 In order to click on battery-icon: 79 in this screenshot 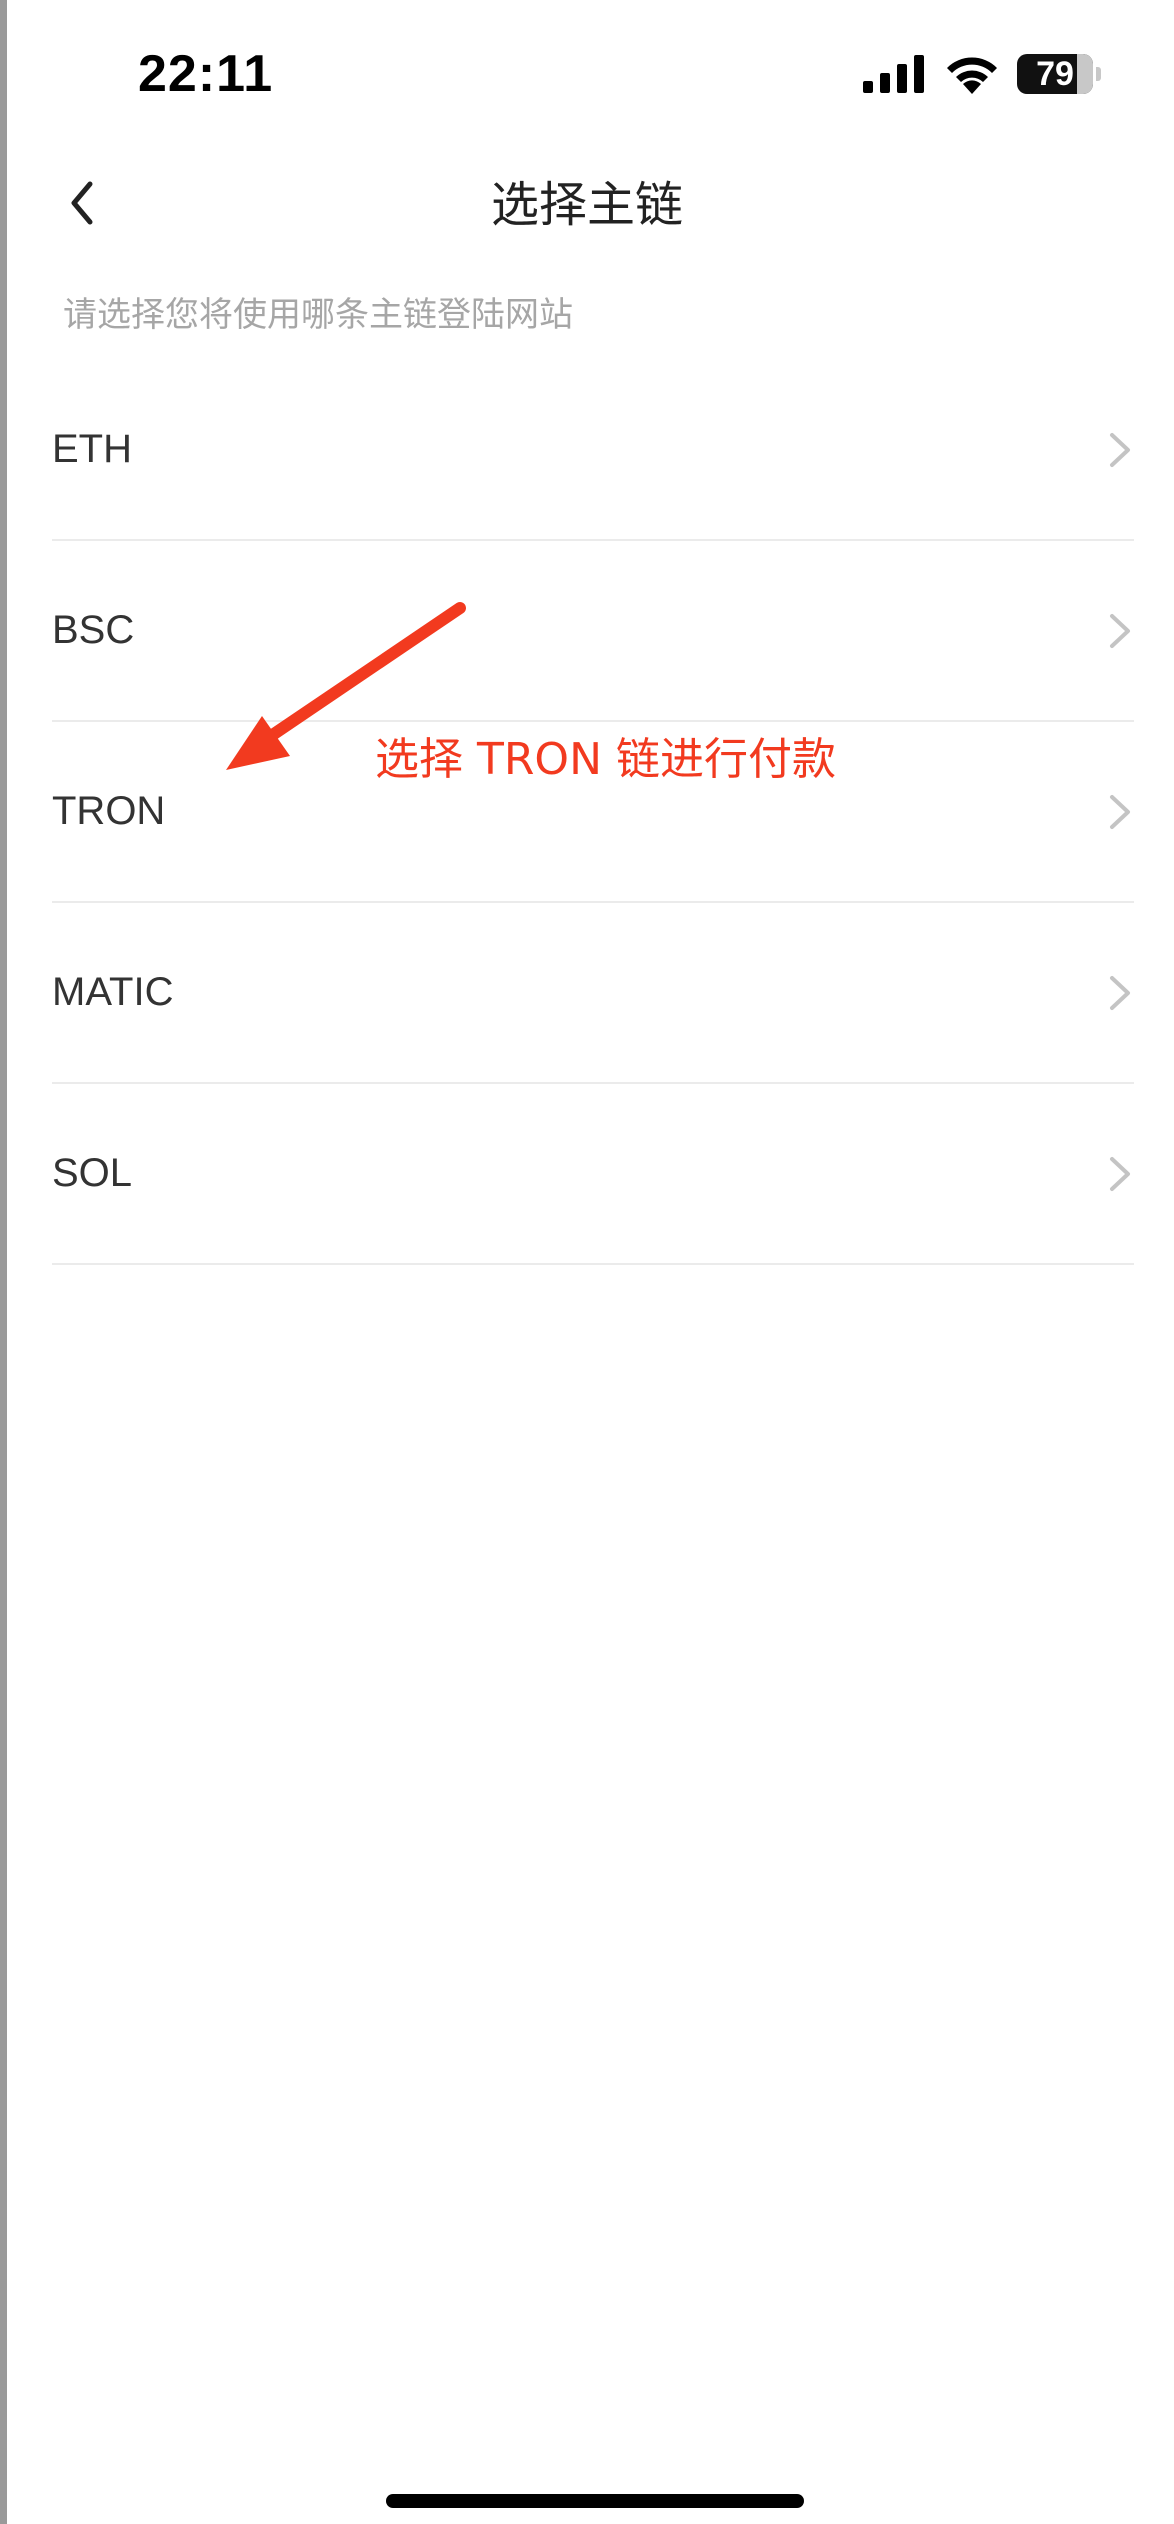, I will do `click(1059, 74)`.